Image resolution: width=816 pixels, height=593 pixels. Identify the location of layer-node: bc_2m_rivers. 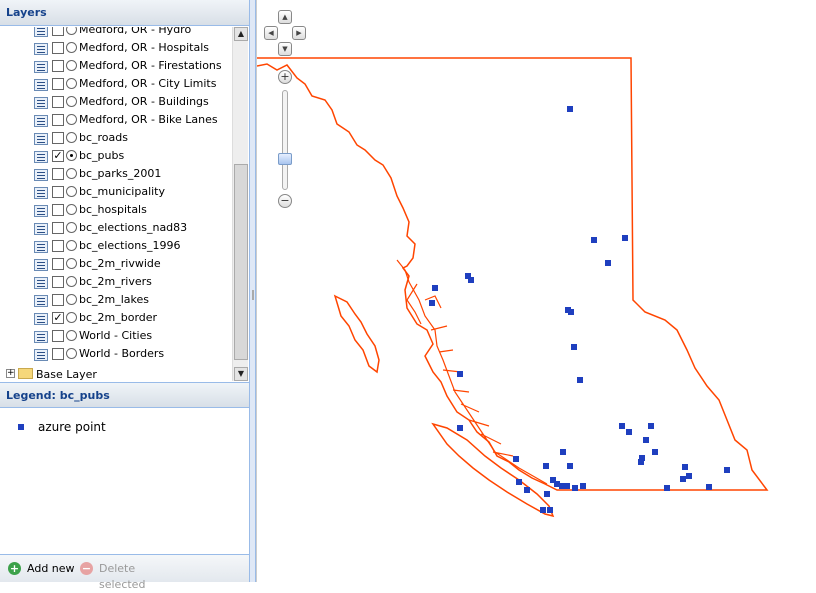
(116, 282).